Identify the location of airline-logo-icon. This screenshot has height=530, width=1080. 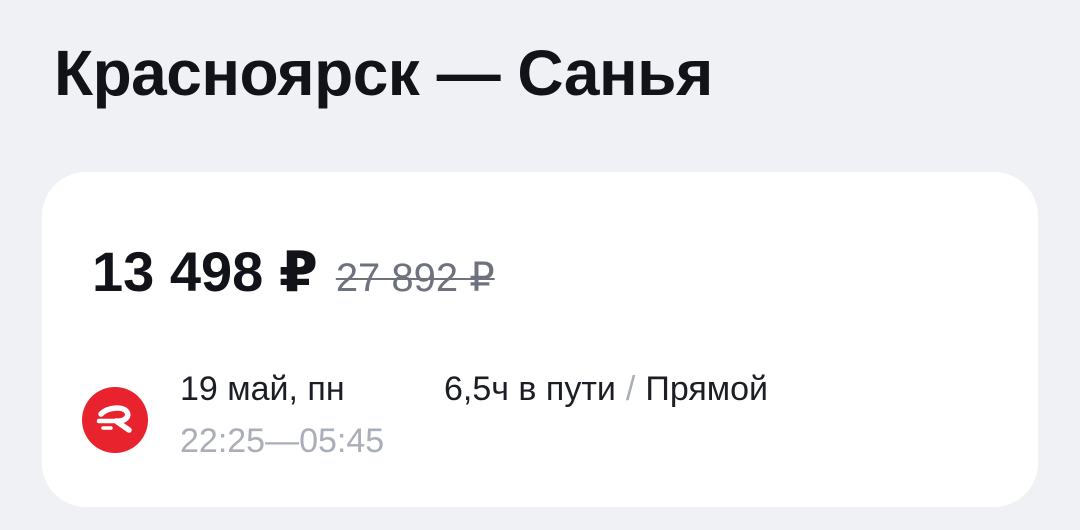
(115, 420).